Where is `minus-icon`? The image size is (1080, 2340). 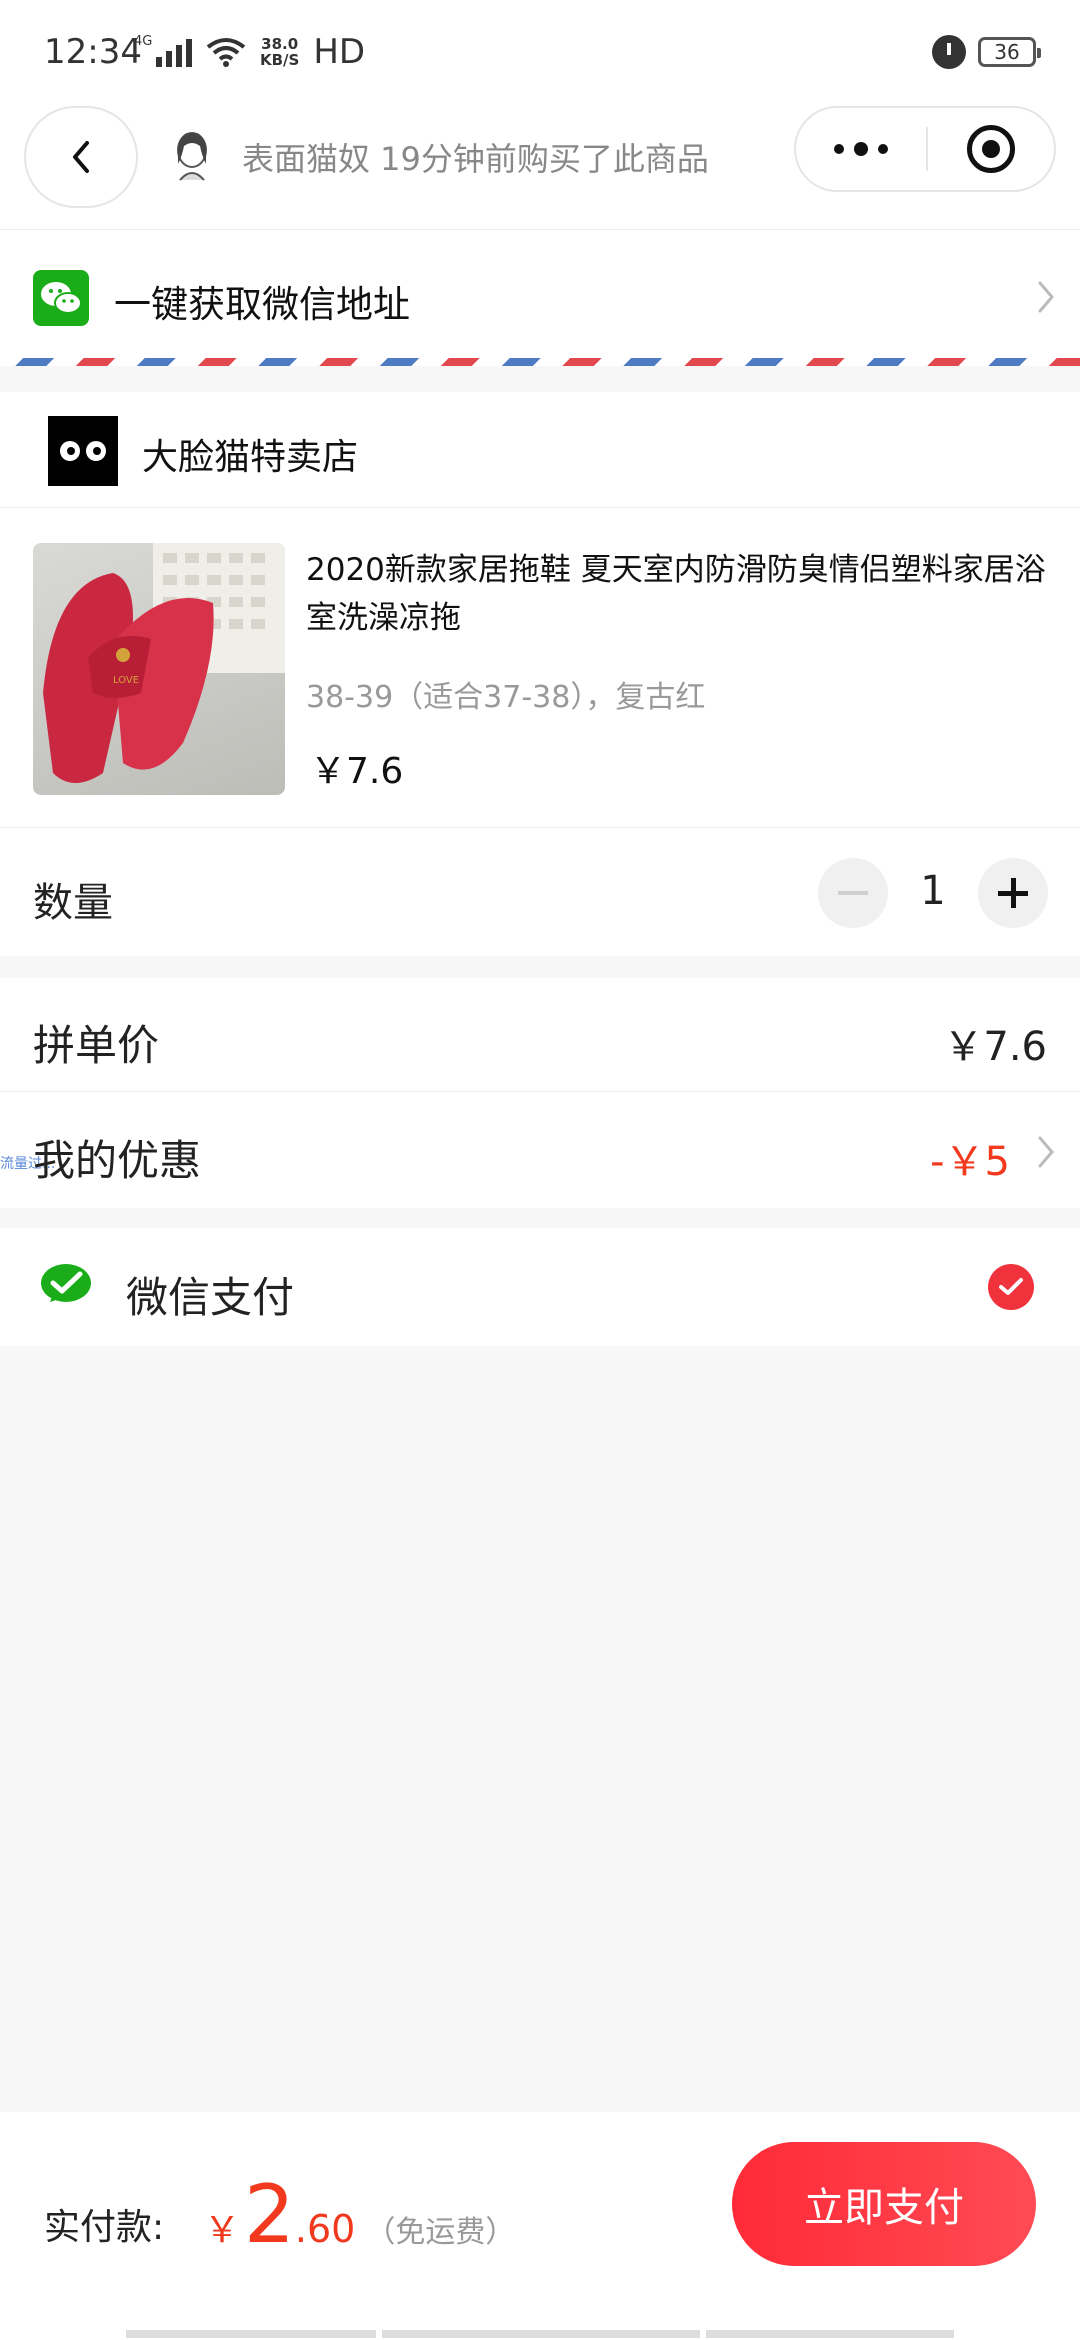
minus-icon is located at coordinates (853, 893).